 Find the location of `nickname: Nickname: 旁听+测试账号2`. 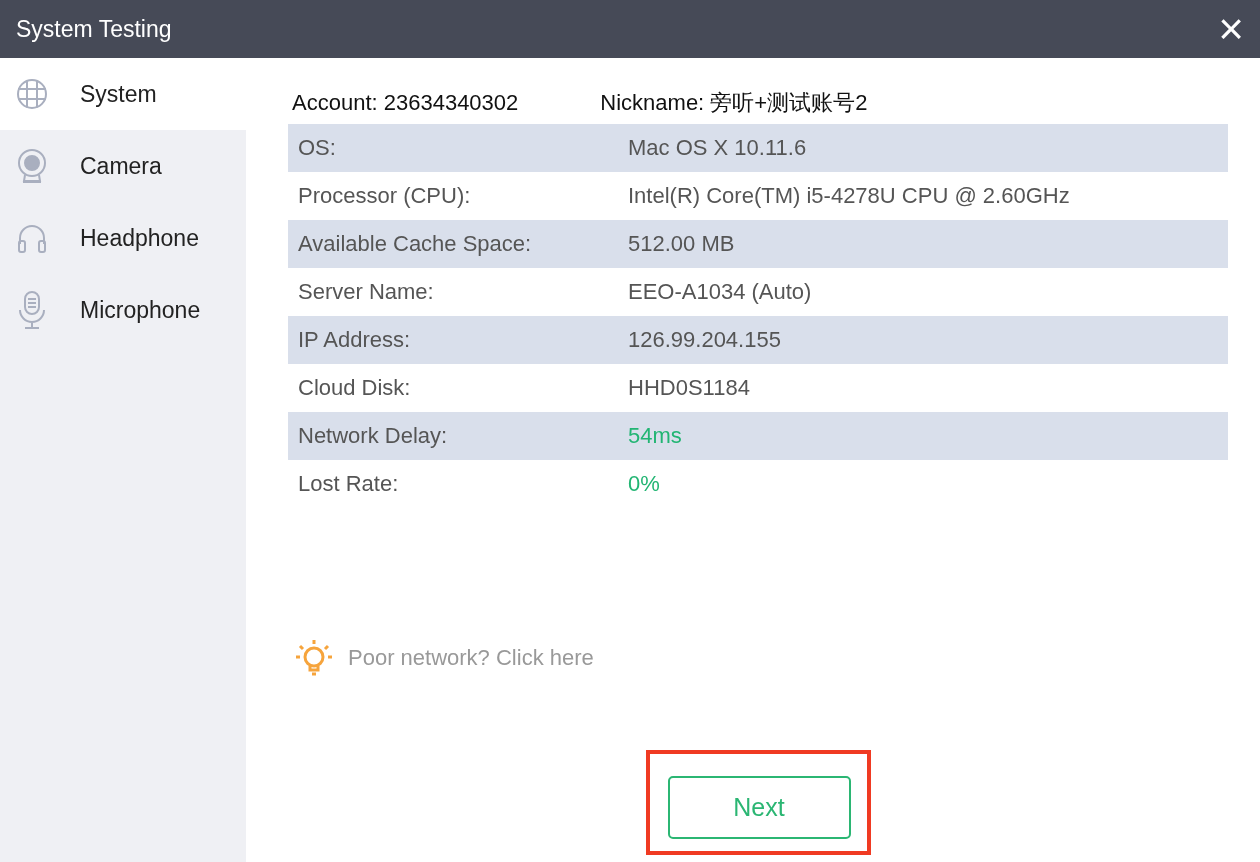

nickname: Nickname: 旁听+测试账号2 is located at coordinates (734, 103).